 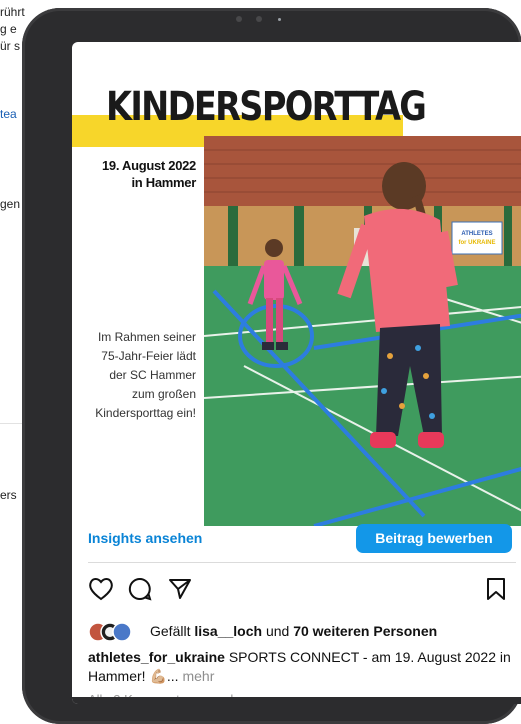 I want to click on view-insights-link: Insights ansehen, so click(x=145, y=538).